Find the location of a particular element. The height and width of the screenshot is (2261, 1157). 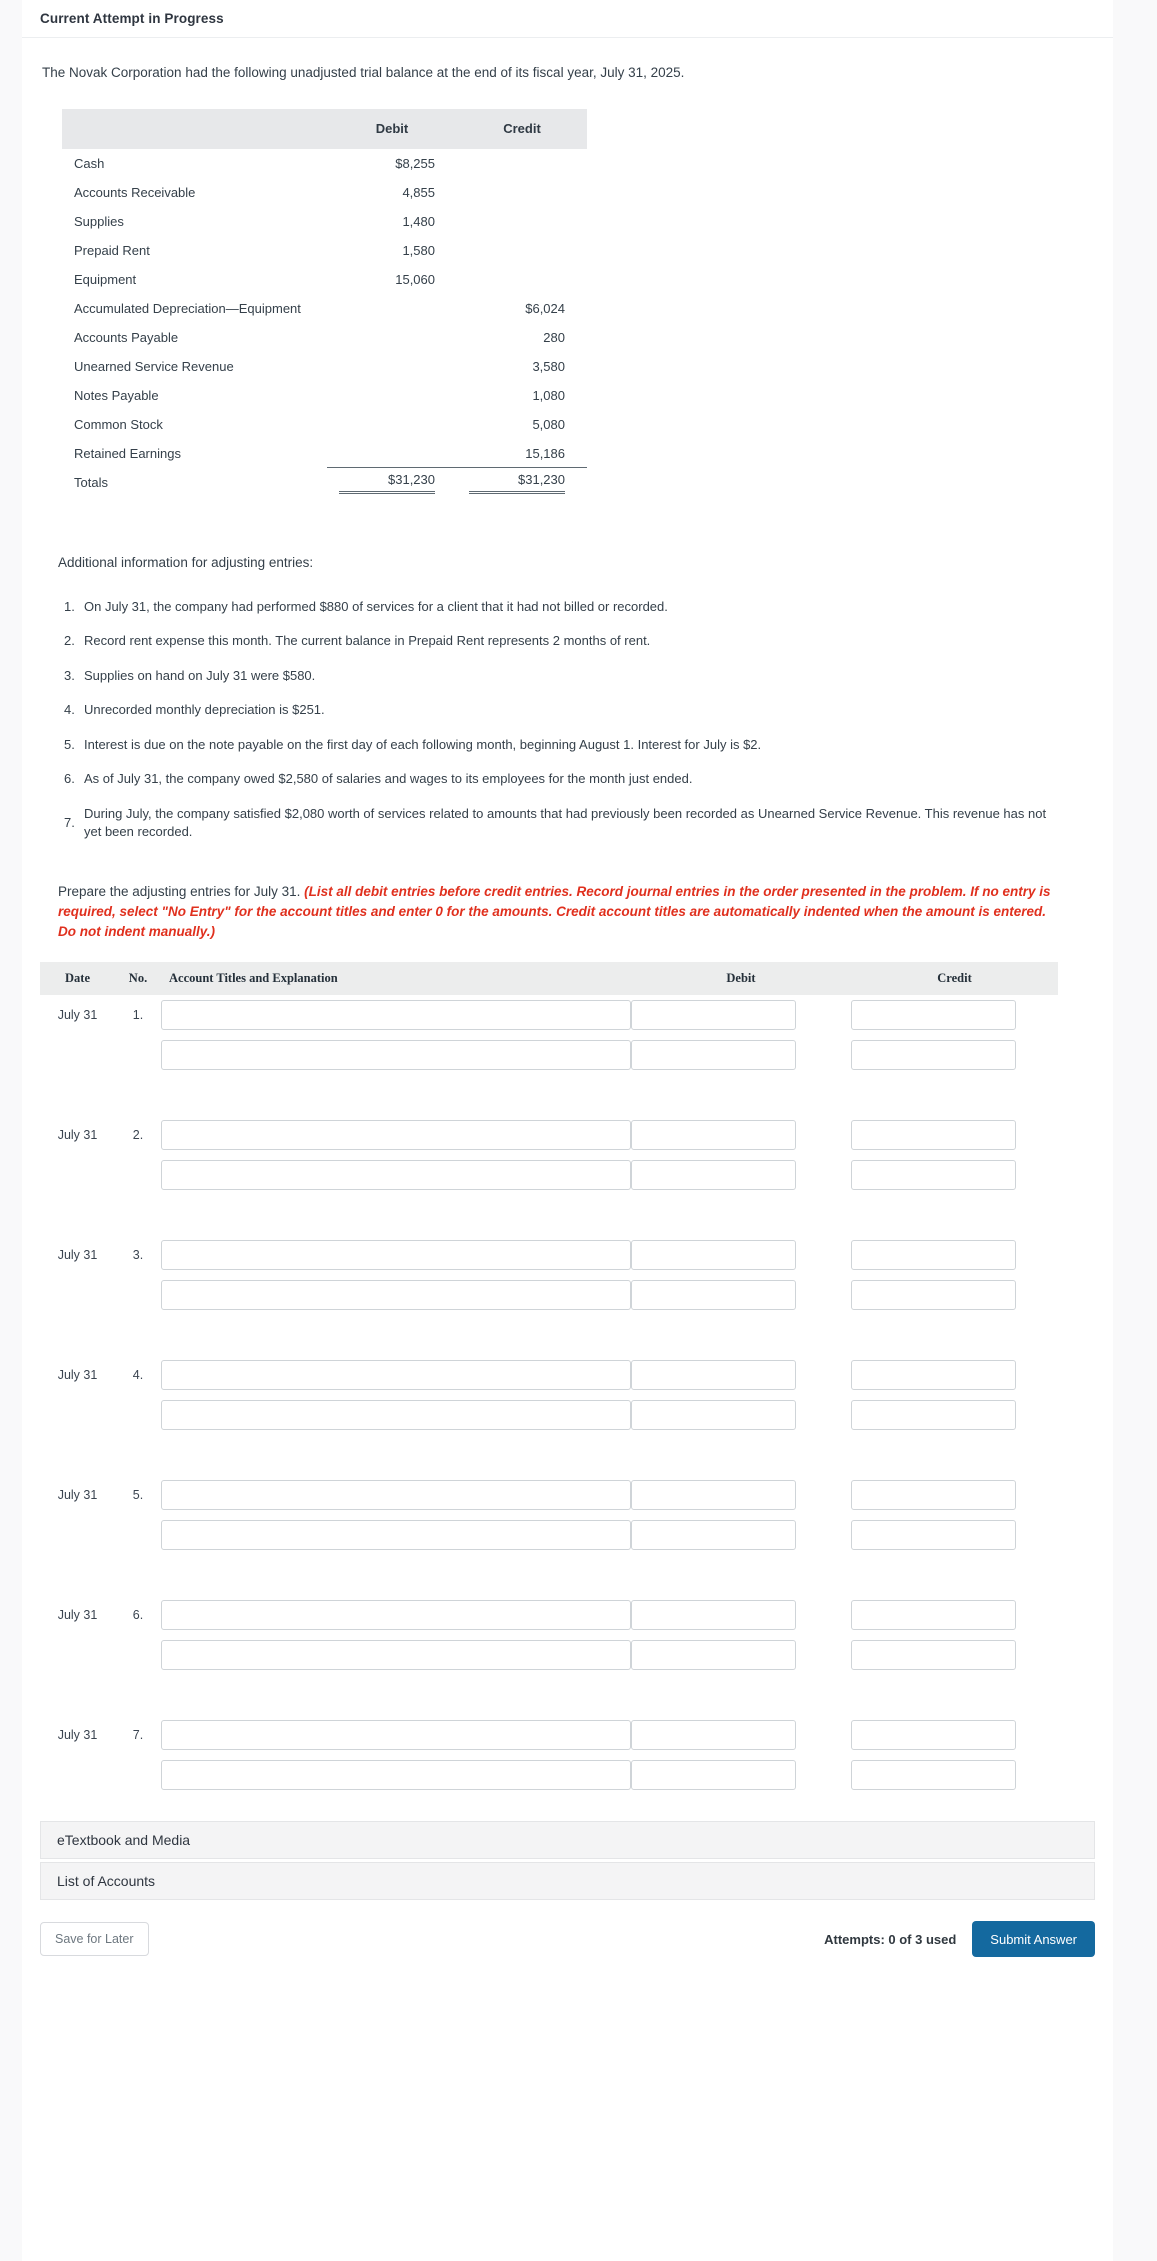

journal-entry-row is located at coordinates (549, 1775).